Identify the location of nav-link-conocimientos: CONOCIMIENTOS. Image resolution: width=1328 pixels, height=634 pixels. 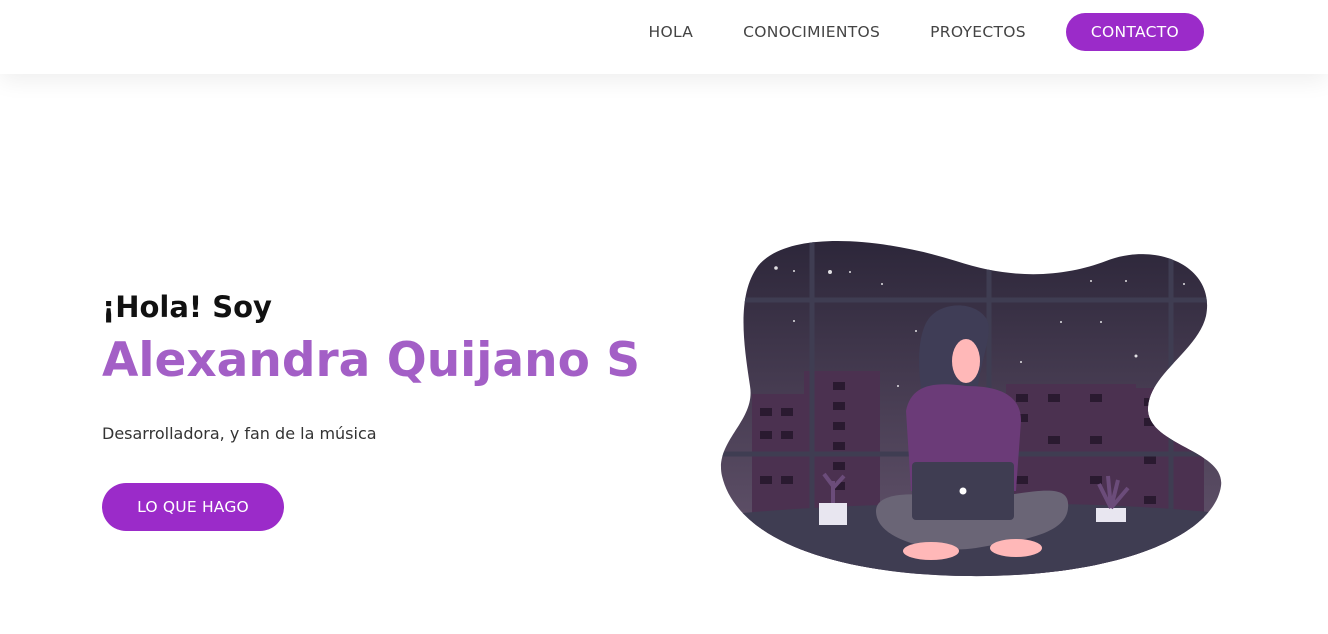
(811, 32).